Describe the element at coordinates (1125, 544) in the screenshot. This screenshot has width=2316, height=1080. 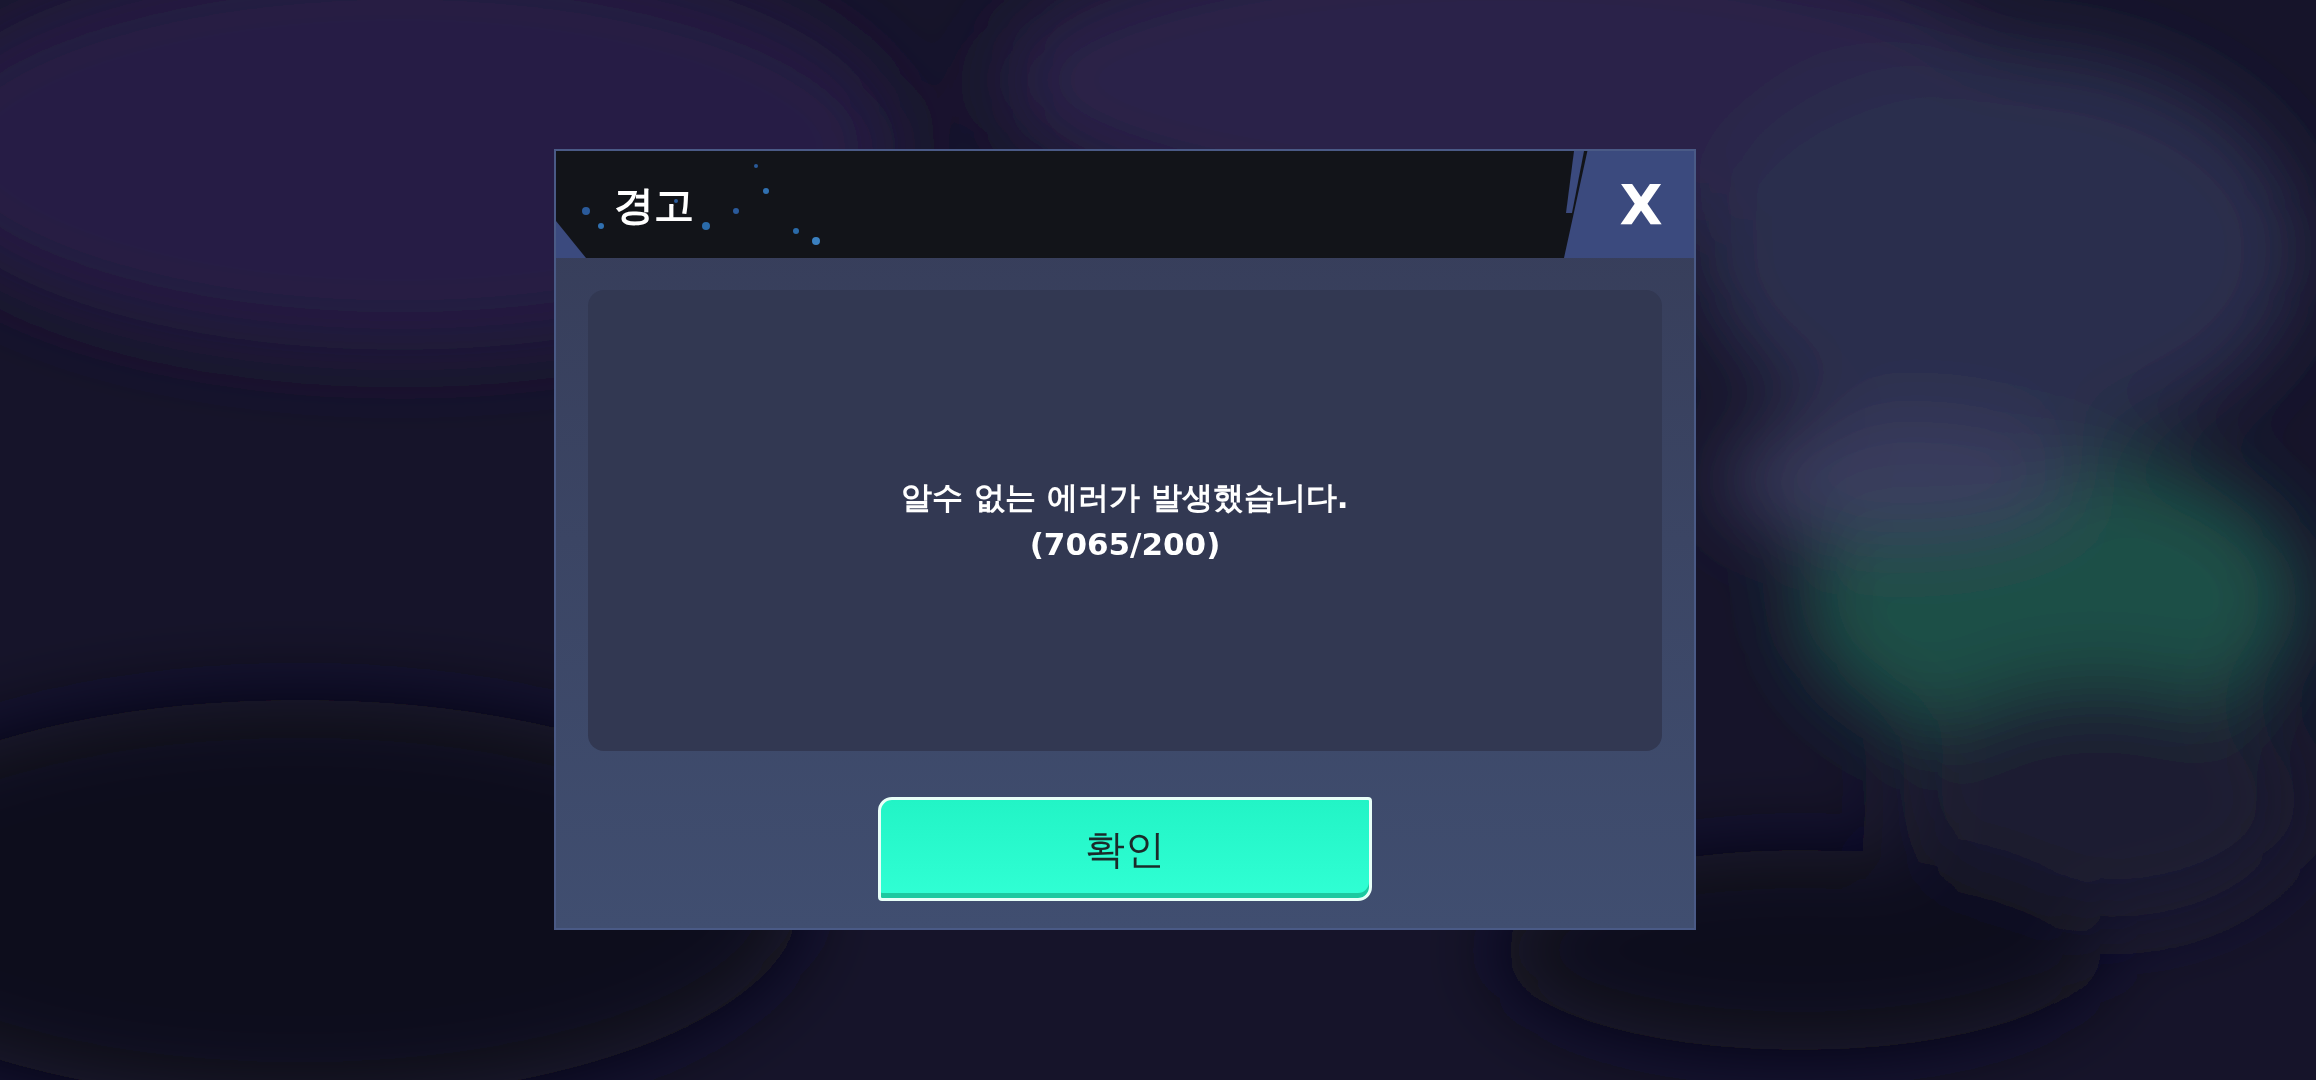
I see `error-code: (7065/200)` at that location.